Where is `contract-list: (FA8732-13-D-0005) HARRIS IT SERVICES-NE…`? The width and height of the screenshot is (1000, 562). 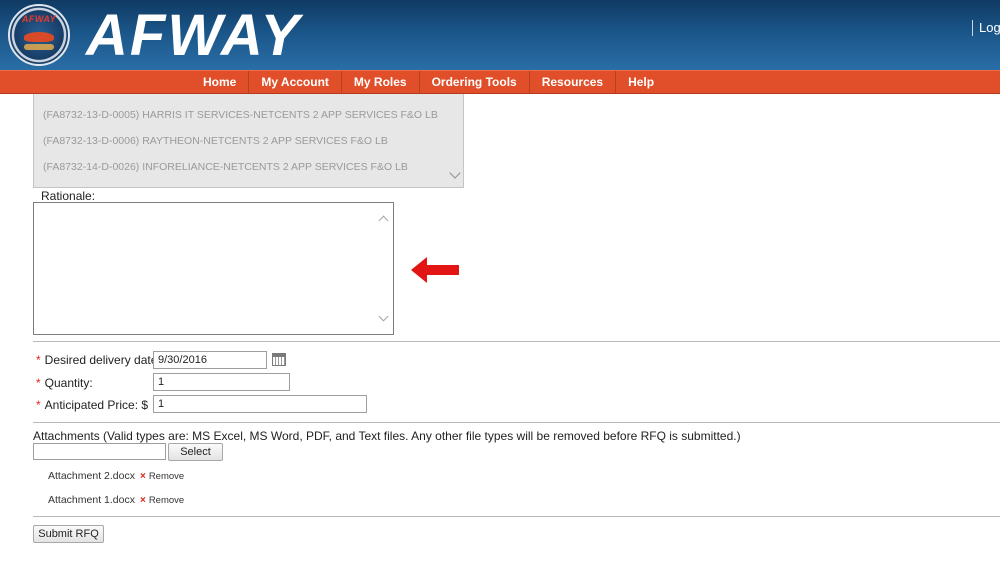 contract-list: (FA8732-13-D-0005) HARRIS IT SERVICES-NE… is located at coordinates (248, 141).